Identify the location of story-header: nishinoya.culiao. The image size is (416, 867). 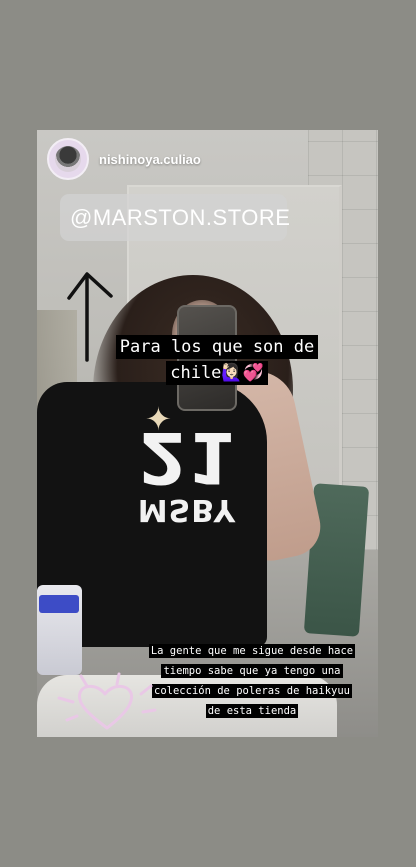
(124, 159).